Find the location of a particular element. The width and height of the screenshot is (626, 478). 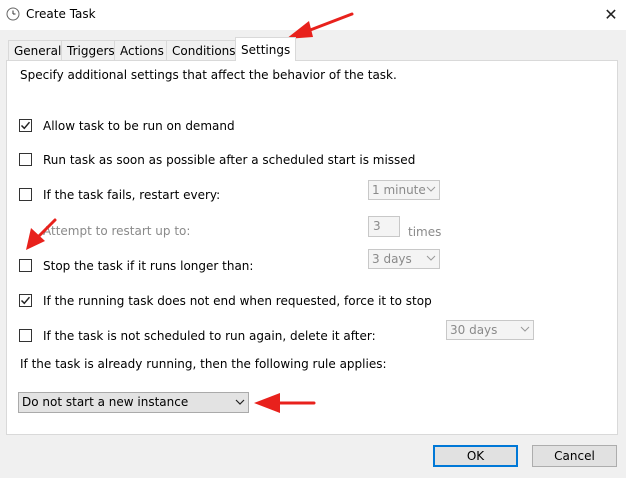

allow-on-demand-label: Allow task to be run on demand is located at coordinates (139, 126).